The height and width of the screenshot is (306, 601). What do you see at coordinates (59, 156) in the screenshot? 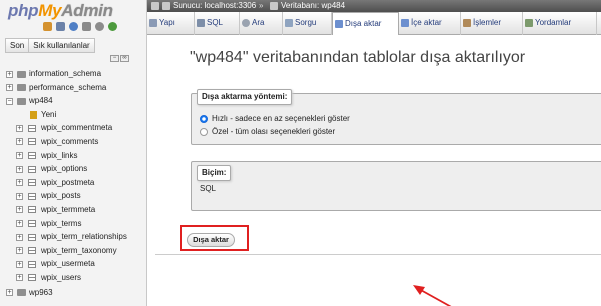
I see `tree-item-label: wpix_links` at bounding box center [59, 156].